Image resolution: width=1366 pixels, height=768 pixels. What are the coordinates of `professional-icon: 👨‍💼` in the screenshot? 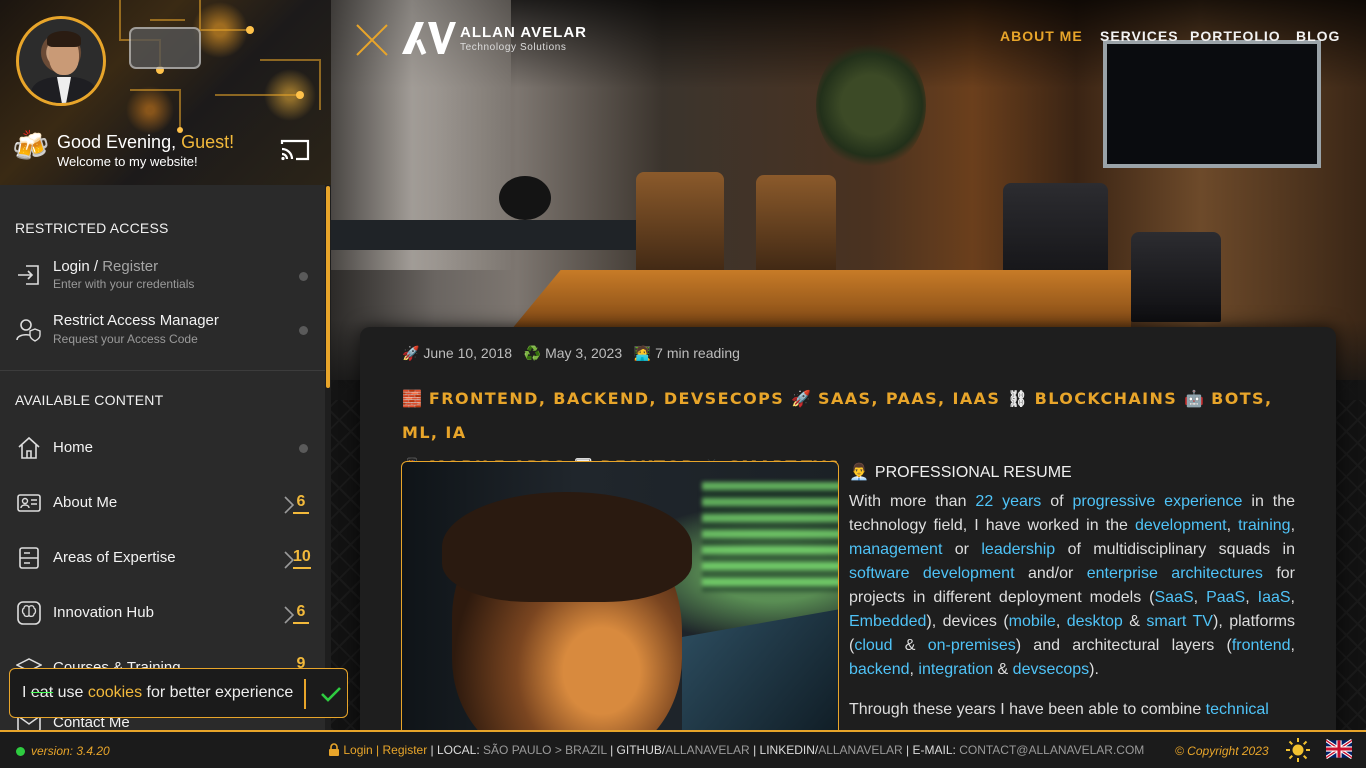 It's located at (859, 472).